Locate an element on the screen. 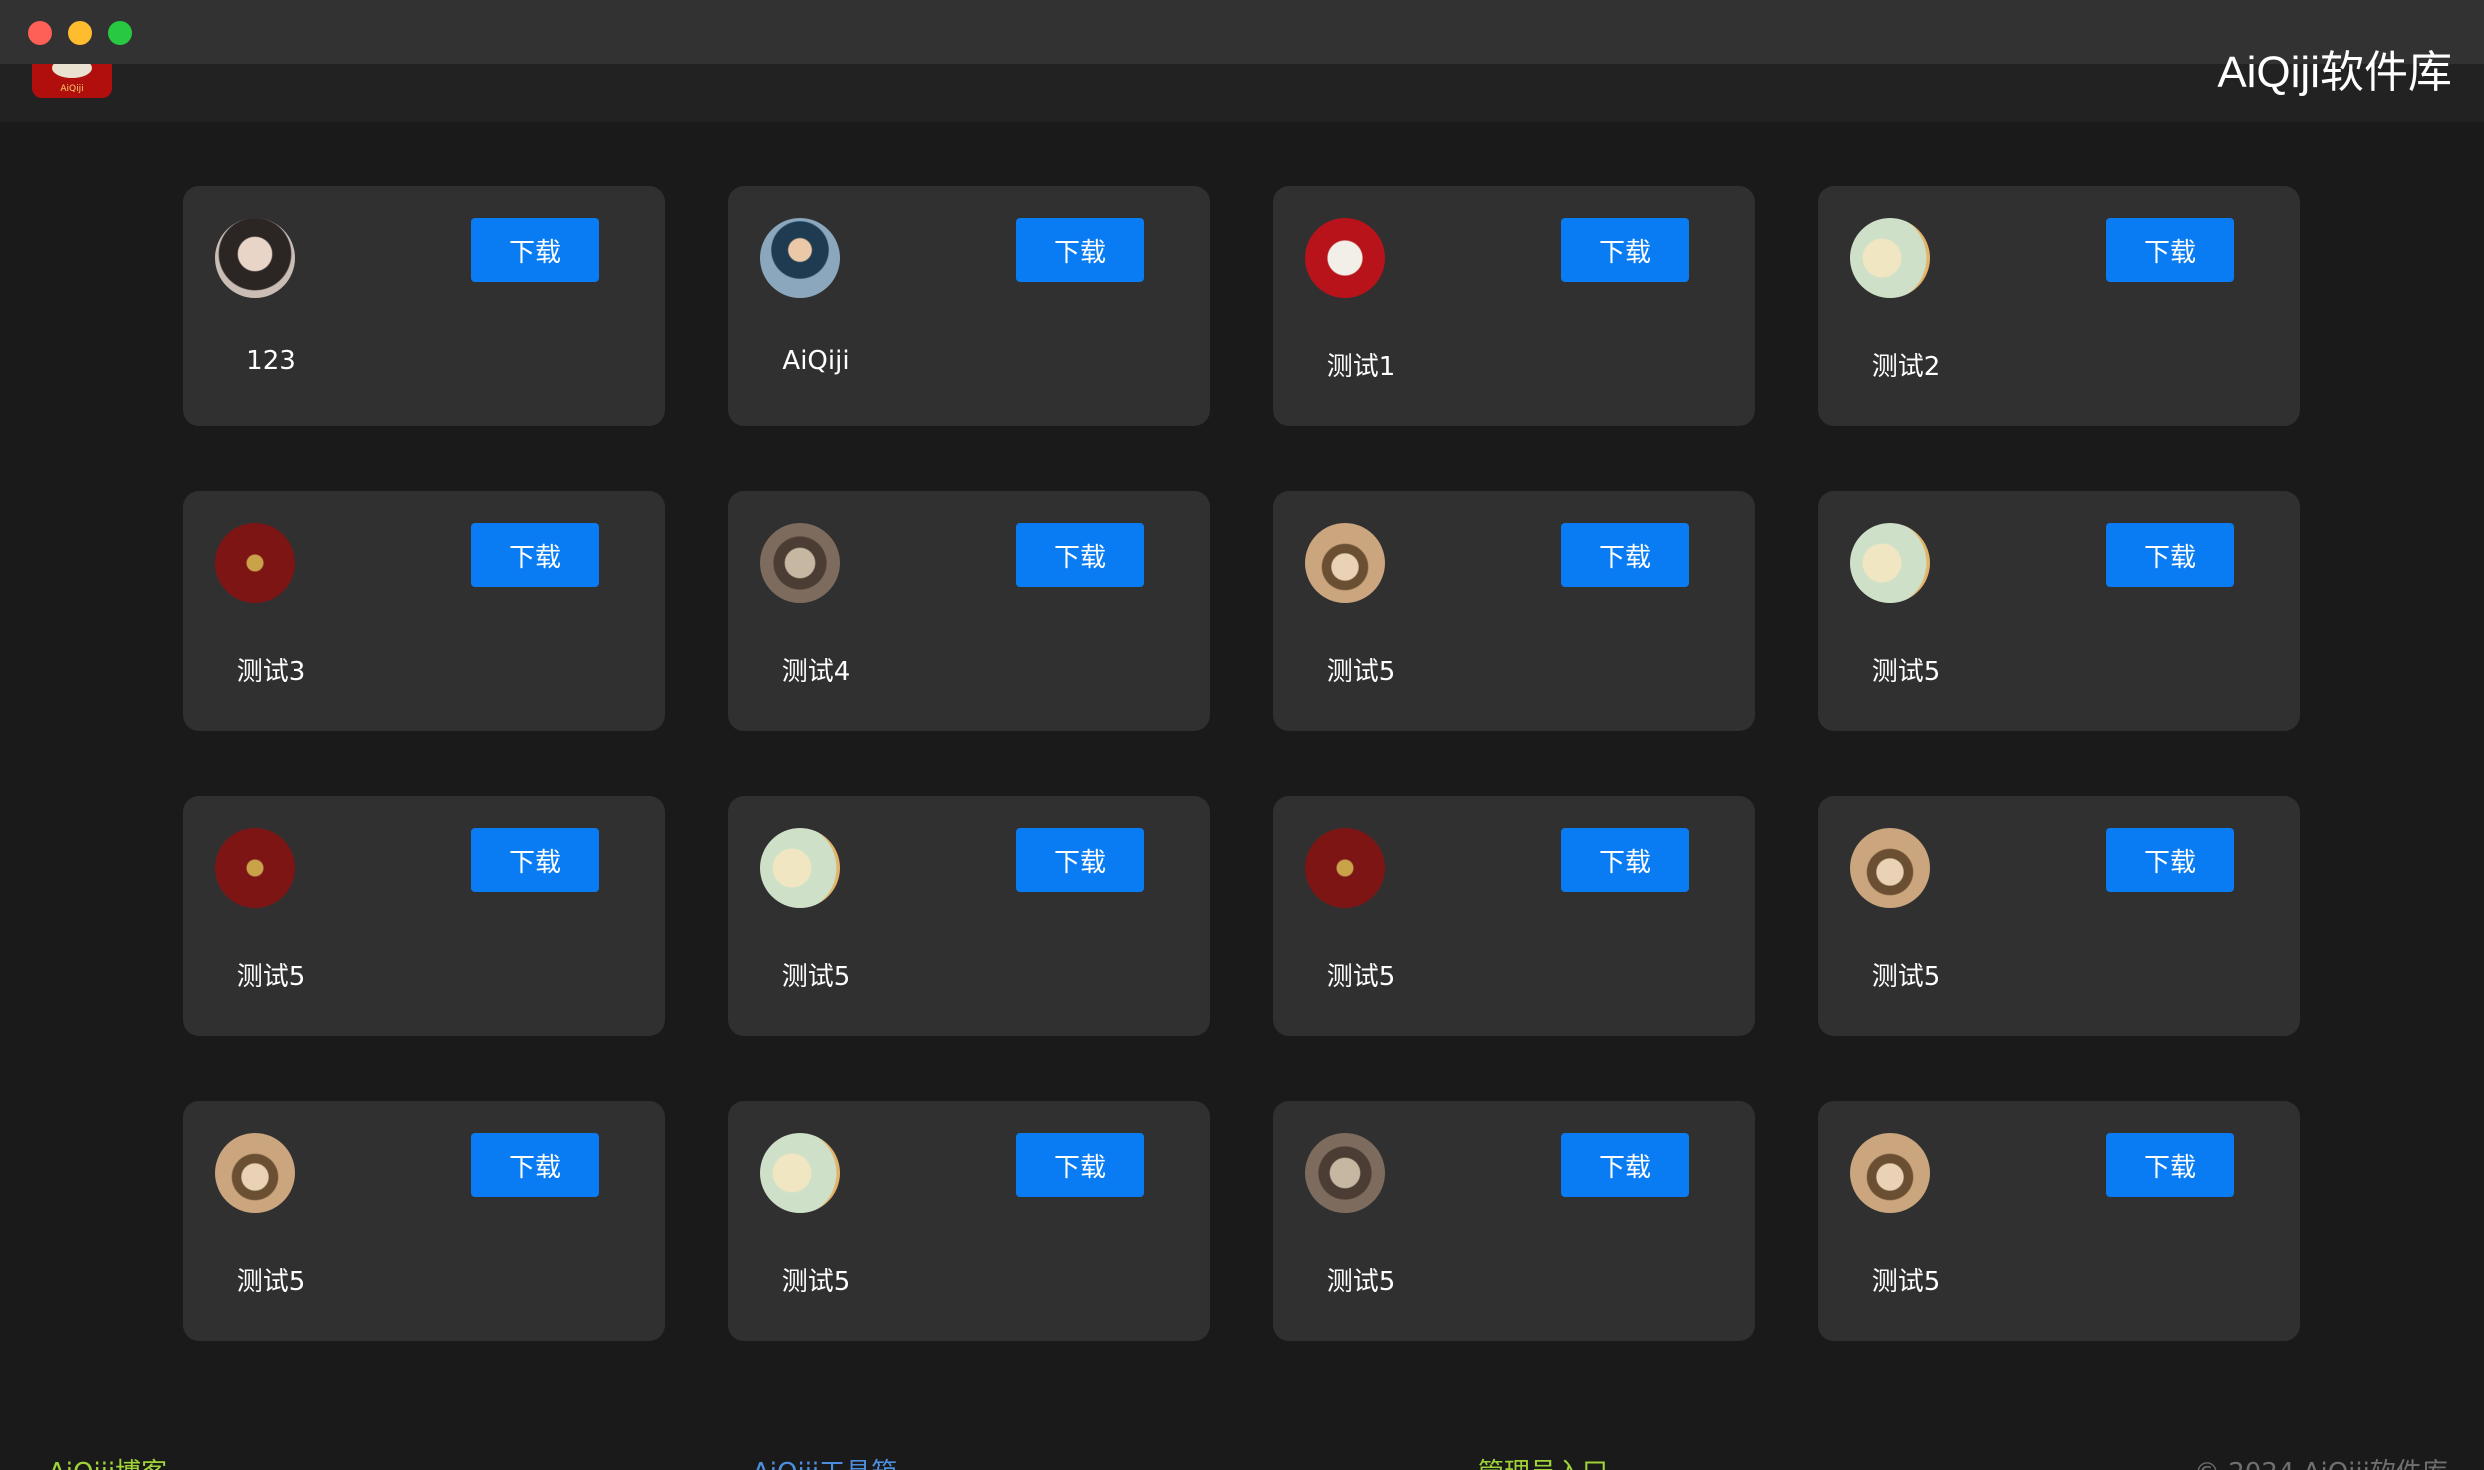 The height and width of the screenshot is (1470, 2484). boy-avatar-icon is located at coordinates (800, 258).